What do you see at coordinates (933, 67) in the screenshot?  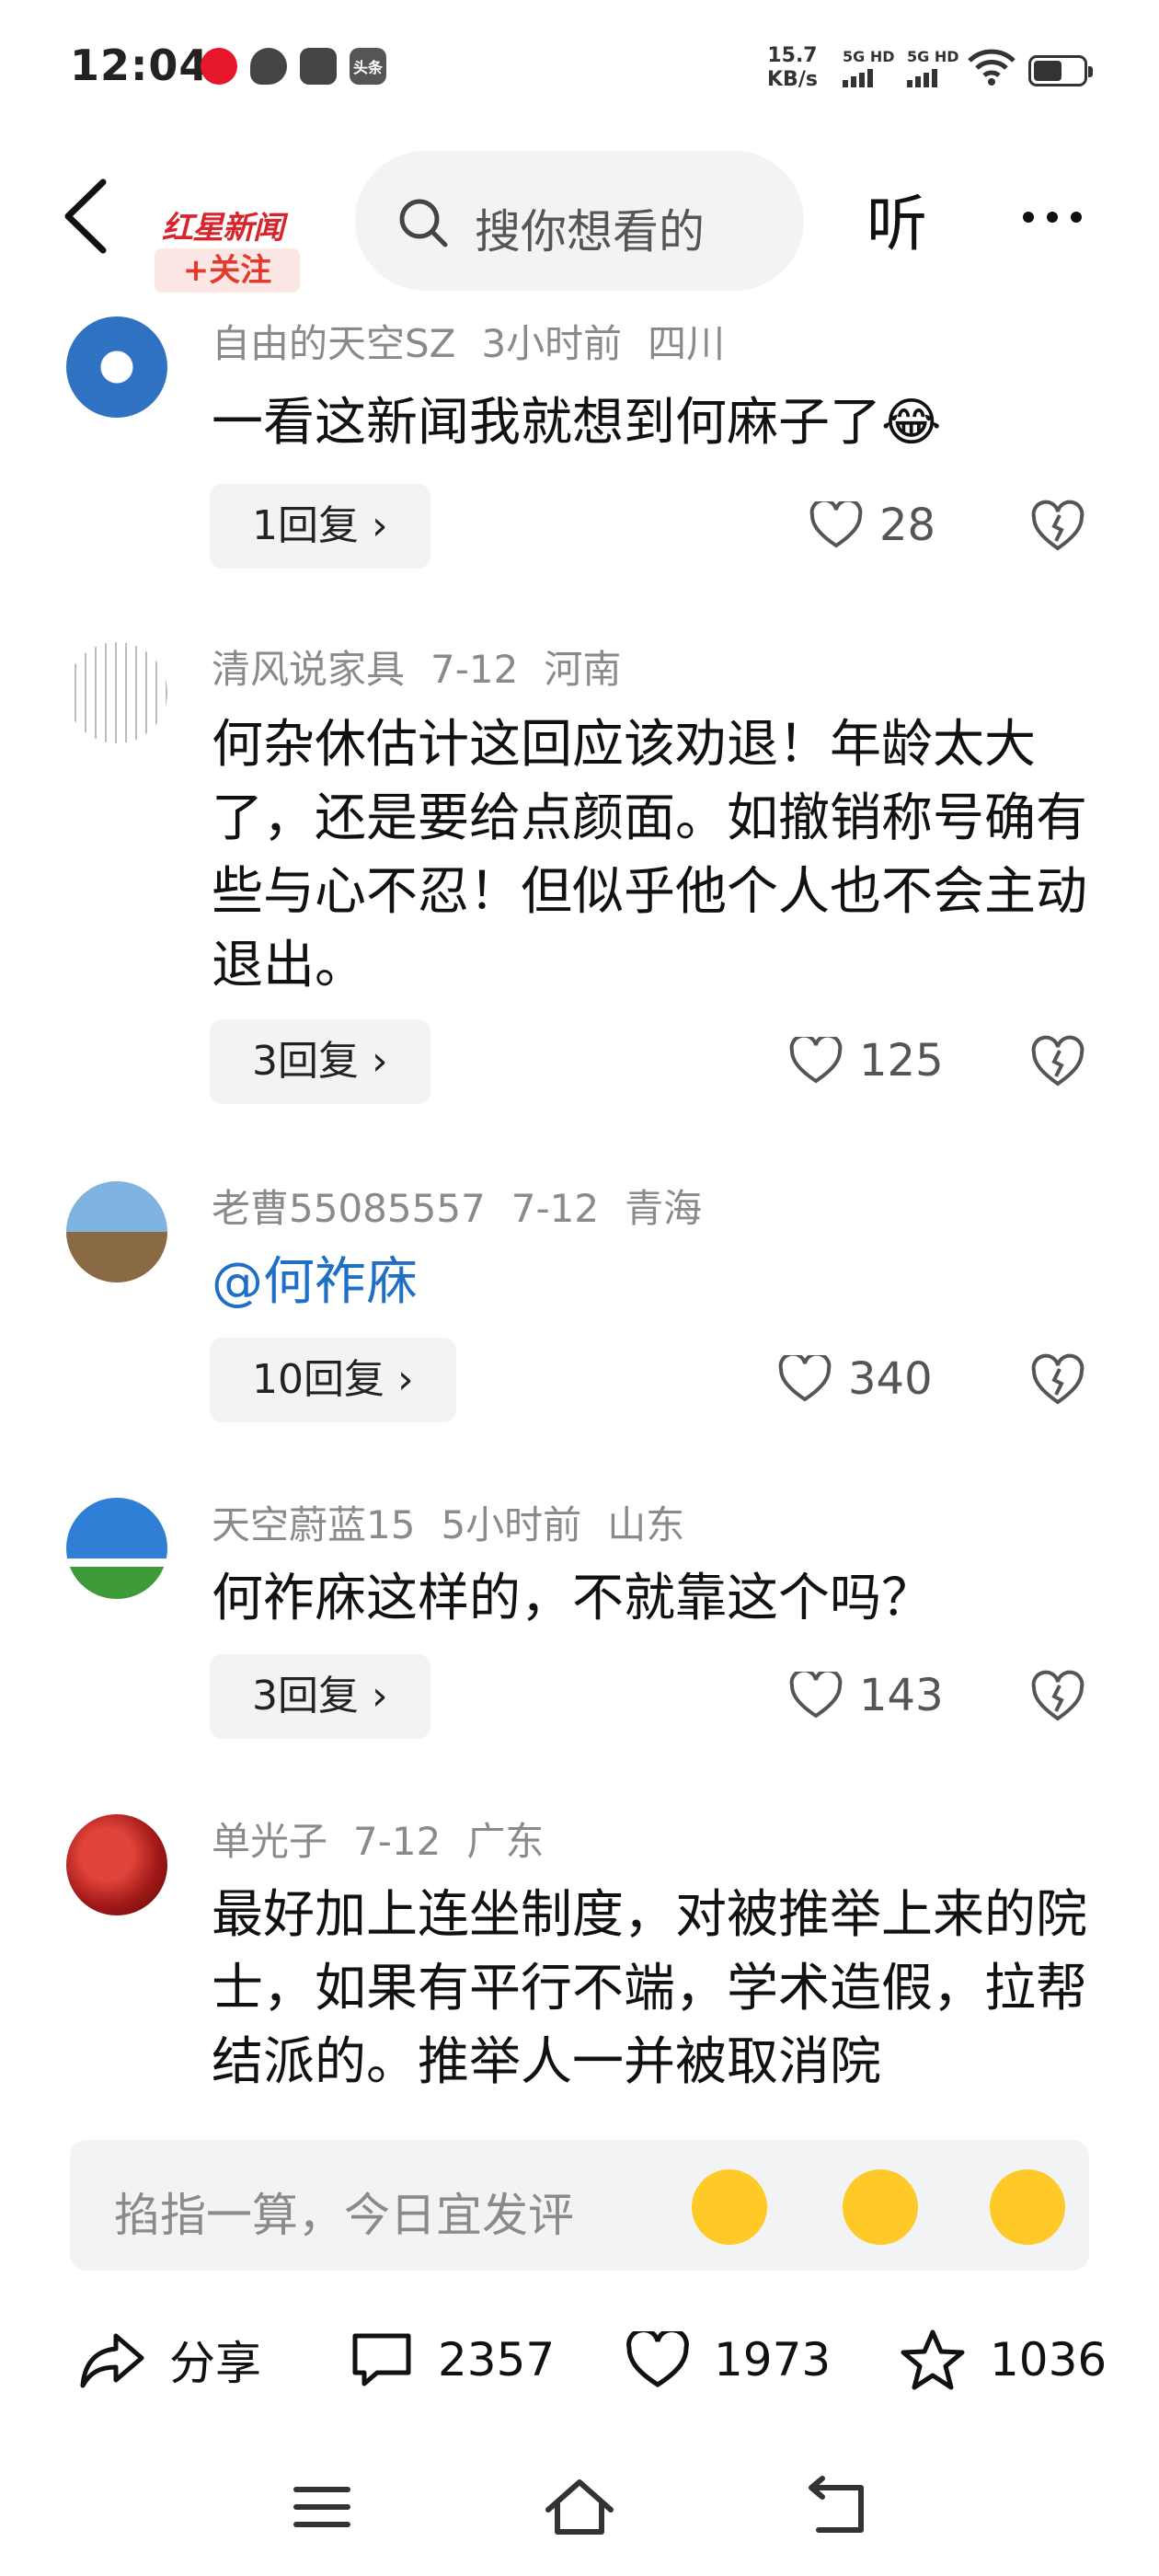 I see `signal-icon-sim2: 5G HD` at bounding box center [933, 67].